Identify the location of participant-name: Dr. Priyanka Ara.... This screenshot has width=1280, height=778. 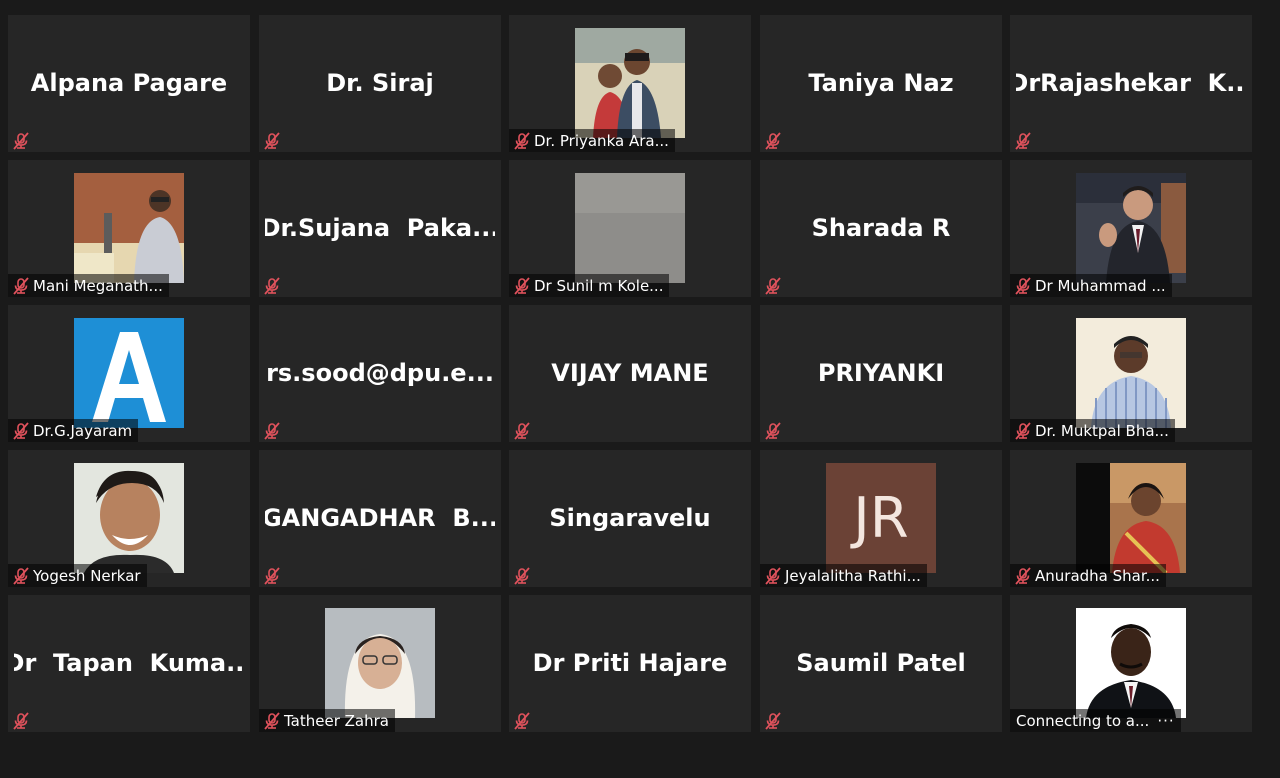
(601, 140).